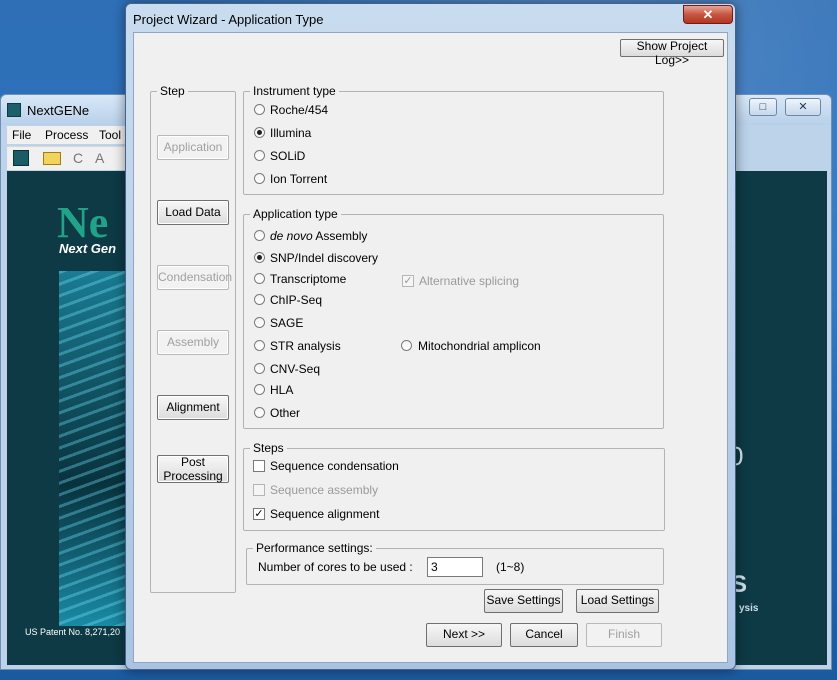 The width and height of the screenshot is (837, 680). Describe the element at coordinates (469, 281) in the screenshot. I see `alternative-splicing-label: Alternative splicing` at that location.